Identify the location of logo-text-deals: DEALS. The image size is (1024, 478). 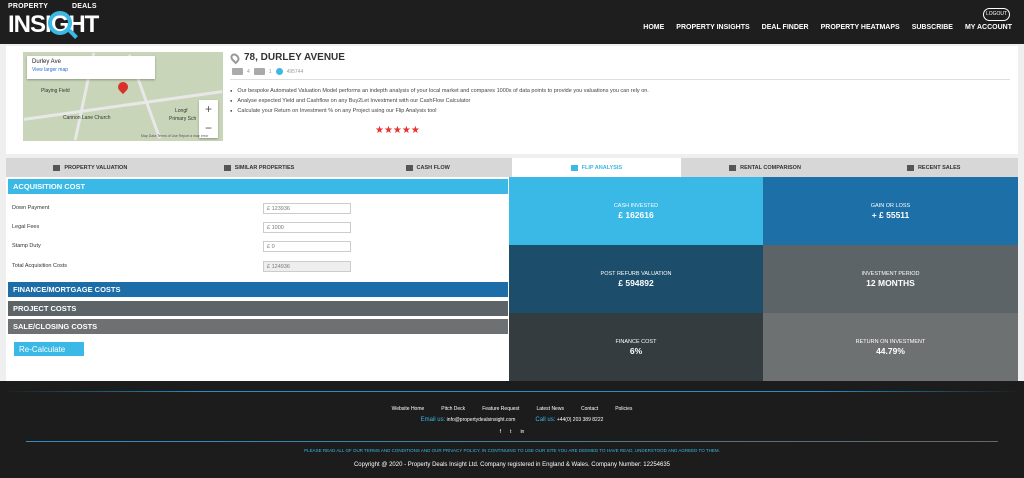
(84, 6).